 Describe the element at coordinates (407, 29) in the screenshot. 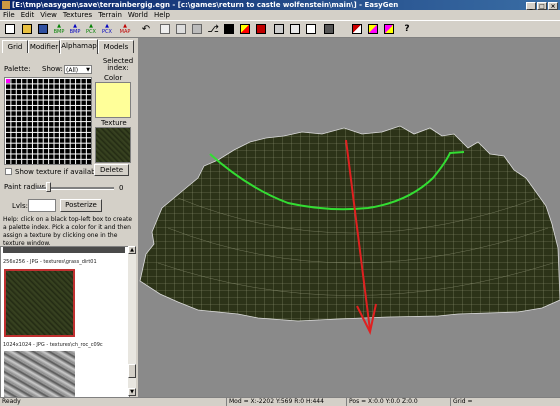

I see `help-icon: ?` at that location.